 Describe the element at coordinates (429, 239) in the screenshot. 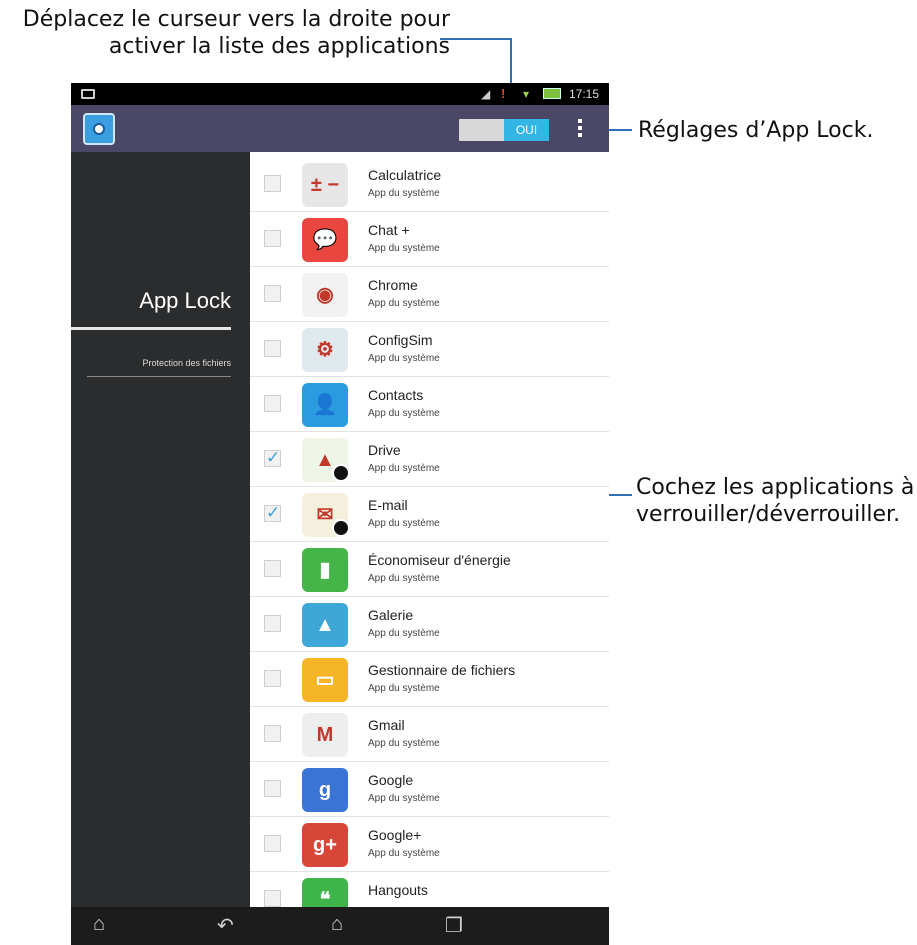

I see `app-row: 💬 Chat + App du système` at that location.